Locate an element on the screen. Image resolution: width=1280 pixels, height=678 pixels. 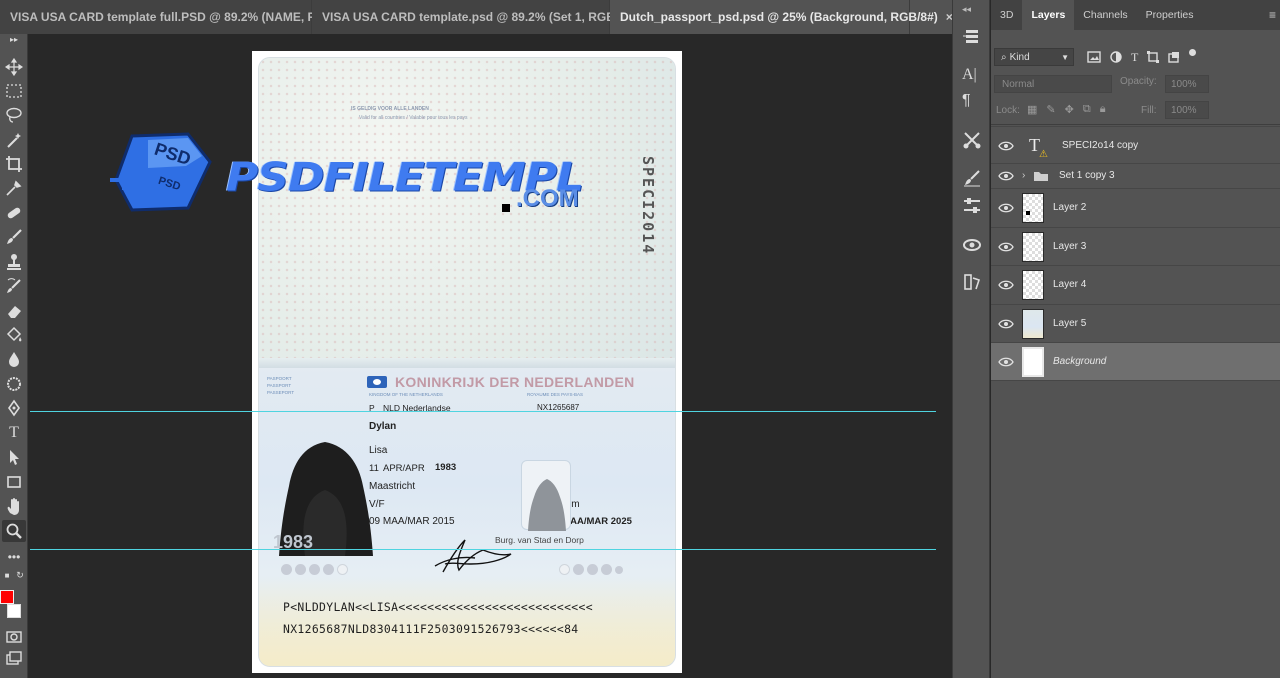
blend-mode-select: Normal is located at coordinates (1053, 84).